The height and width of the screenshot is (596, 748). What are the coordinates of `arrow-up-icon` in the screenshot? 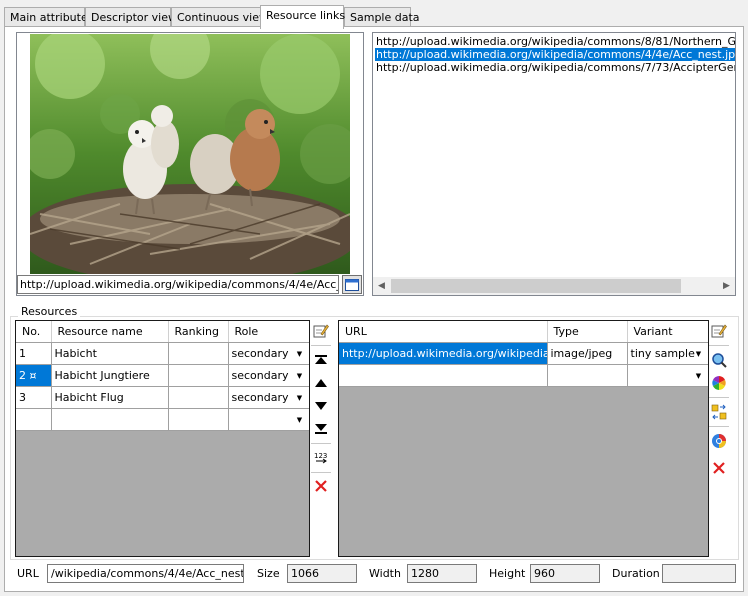 It's located at (321, 383).